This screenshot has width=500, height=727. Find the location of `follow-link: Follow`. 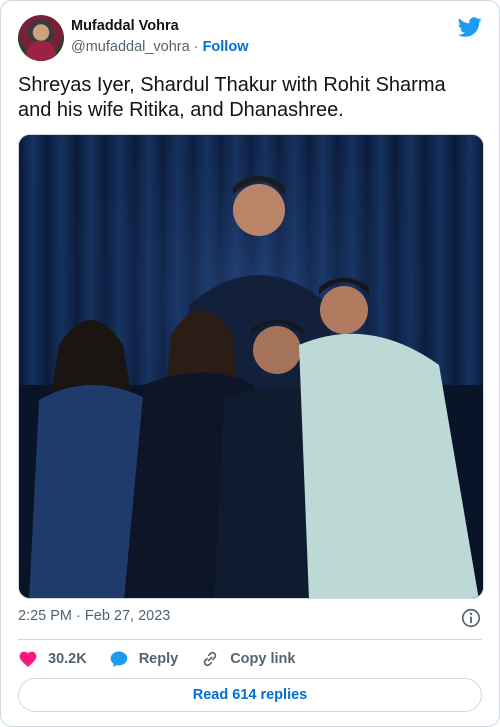

follow-link: Follow is located at coordinates (226, 47).